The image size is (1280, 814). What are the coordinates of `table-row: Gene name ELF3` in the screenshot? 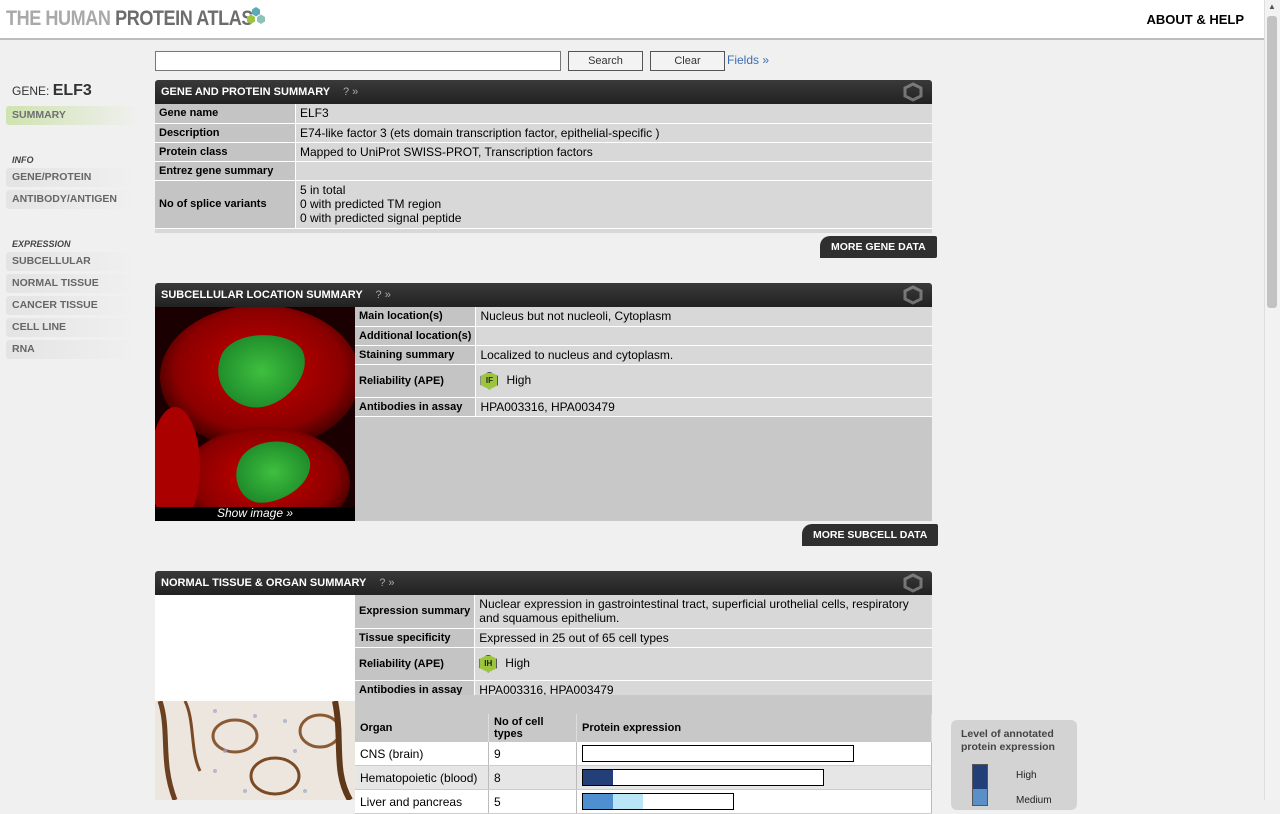 It's located at (543, 114).